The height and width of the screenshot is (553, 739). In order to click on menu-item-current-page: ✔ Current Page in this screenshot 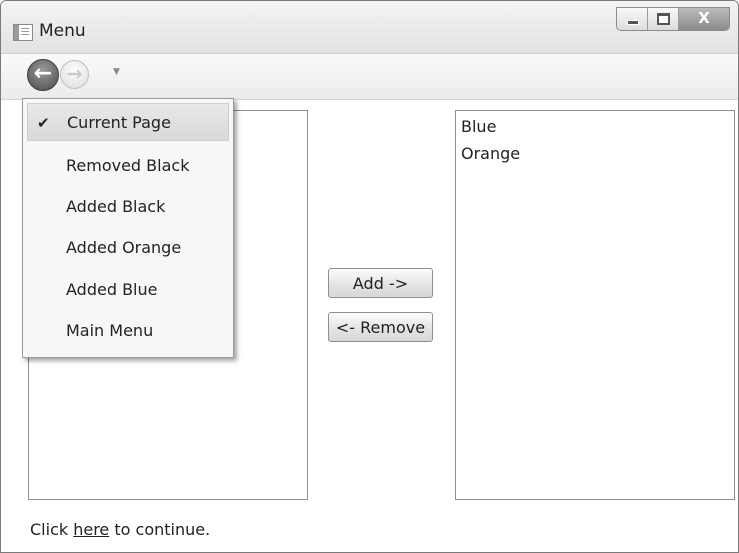, I will do `click(128, 122)`.